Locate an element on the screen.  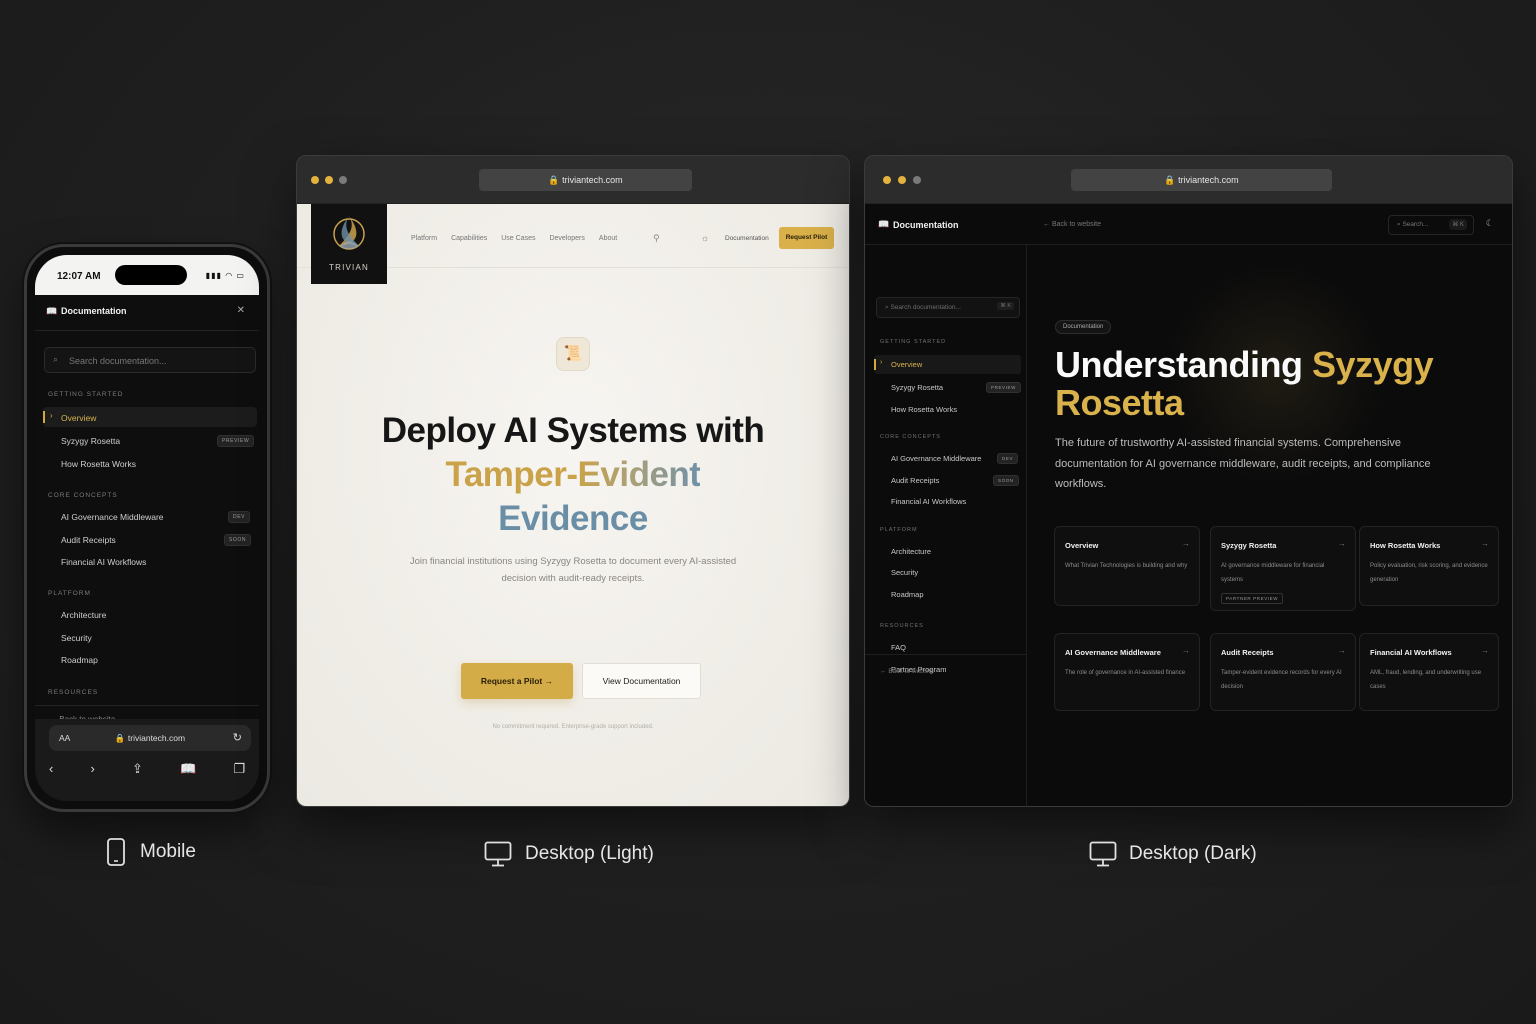
documentation-link: Documentation is located at coordinates (747, 238).